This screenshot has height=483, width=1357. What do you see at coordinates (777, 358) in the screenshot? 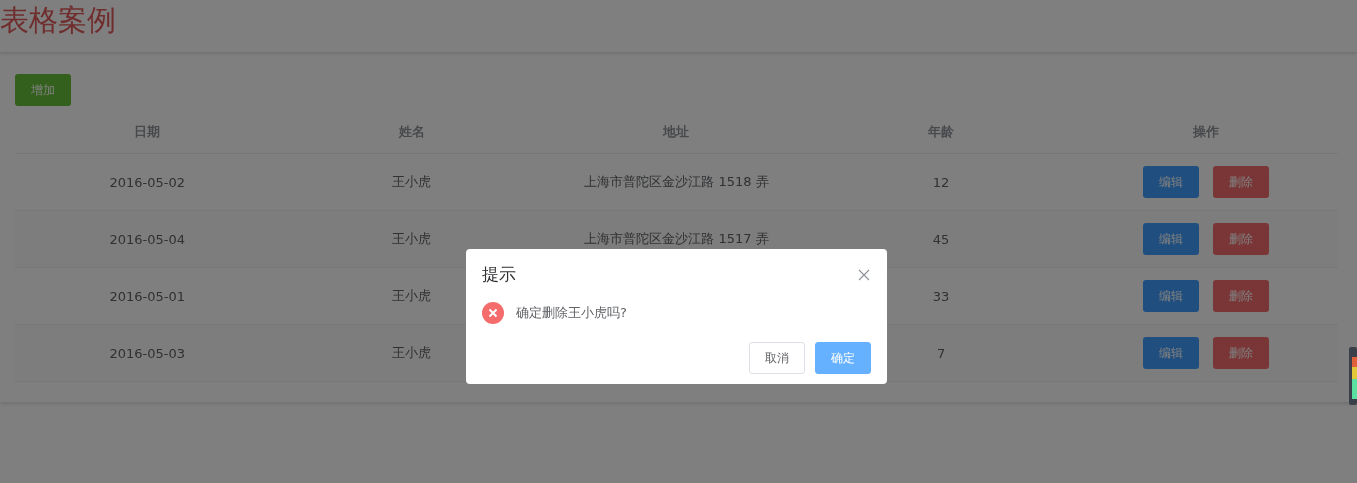
I see `cancel-button: 取消` at bounding box center [777, 358].